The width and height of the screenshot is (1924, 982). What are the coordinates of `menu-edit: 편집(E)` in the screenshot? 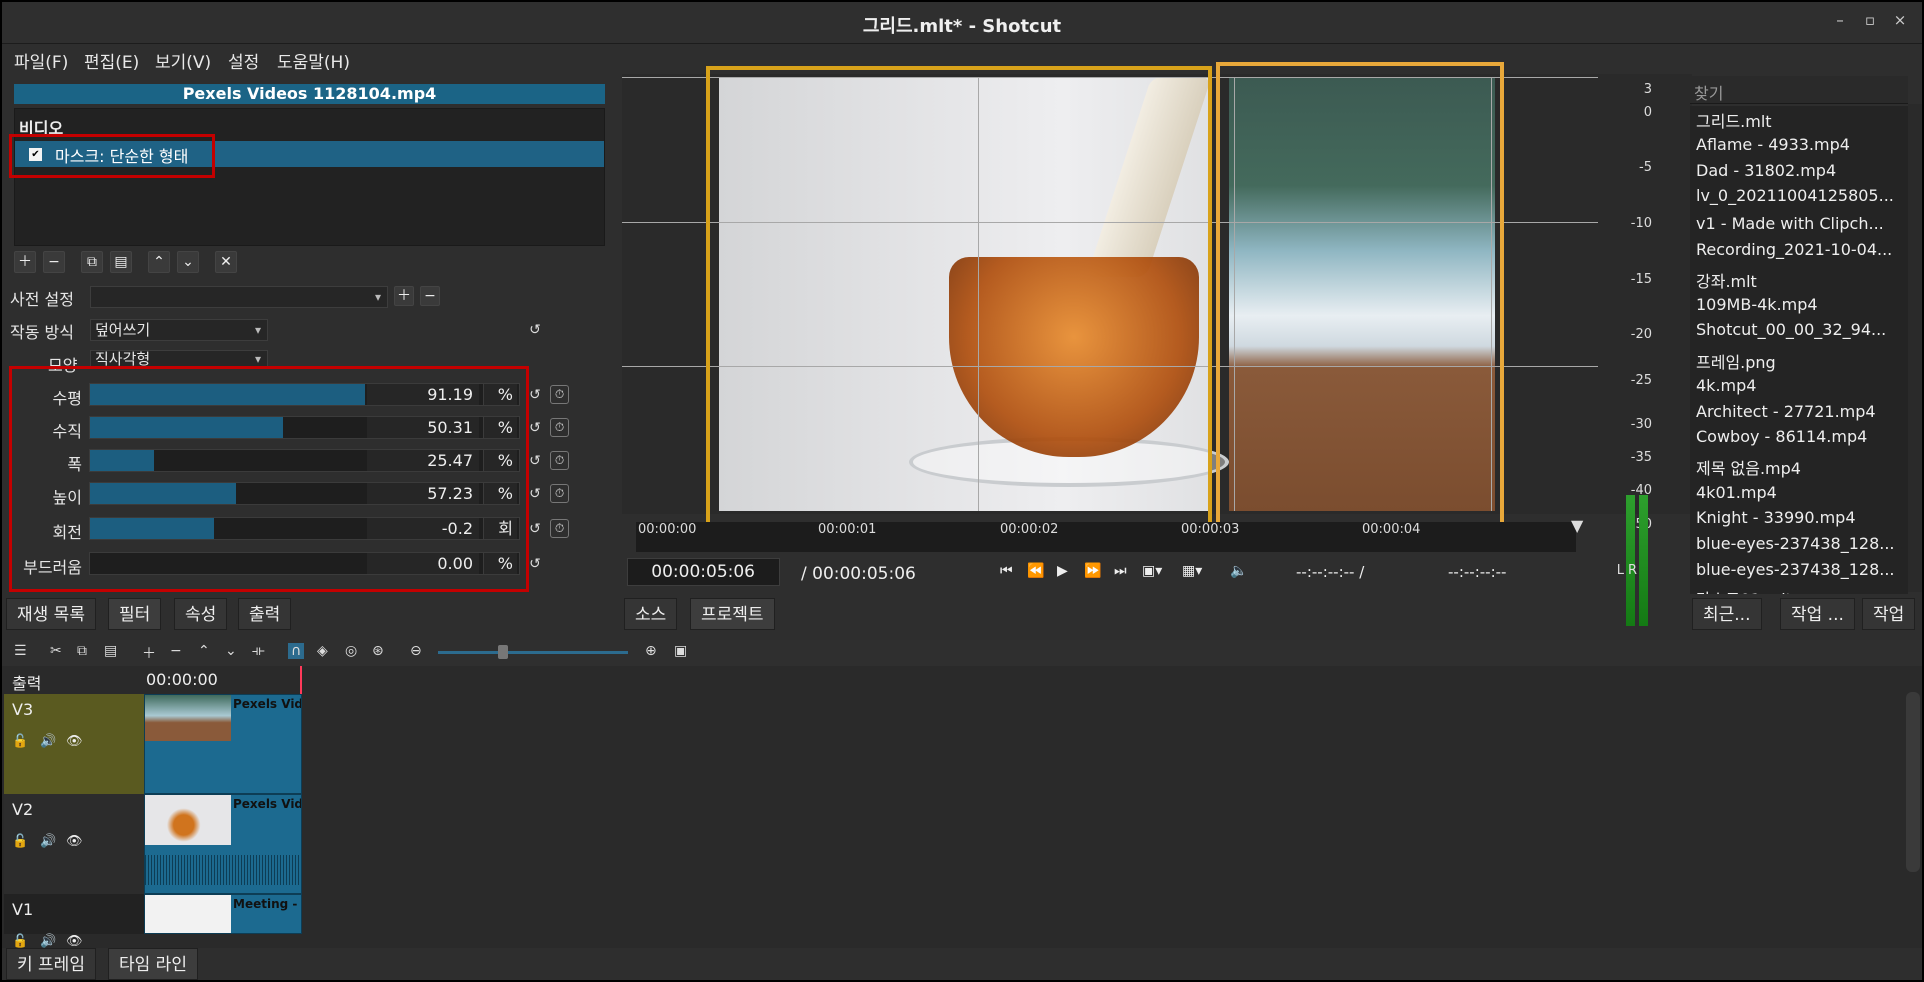 It's located at (111, 60).